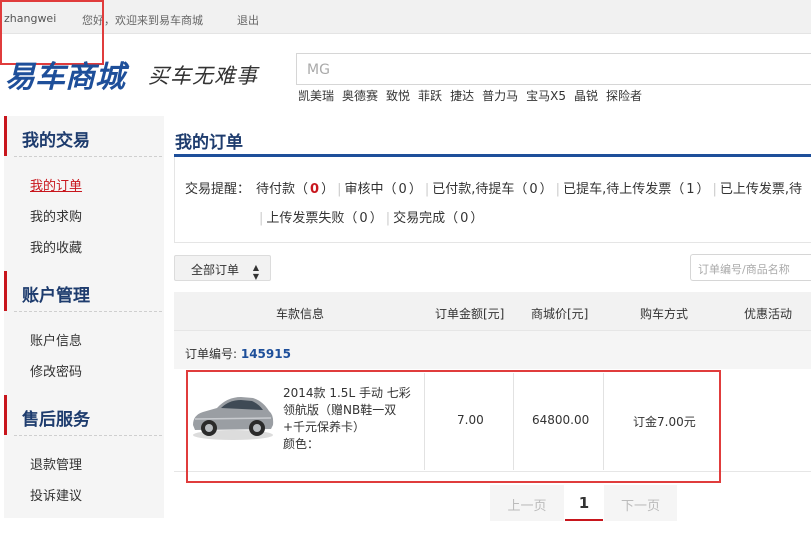  What do you see at coordinates (222, 268) in the screenshot?
I see `order-filter-select: 全部订单 ▲ ▼` at bounding box center [222, 268].